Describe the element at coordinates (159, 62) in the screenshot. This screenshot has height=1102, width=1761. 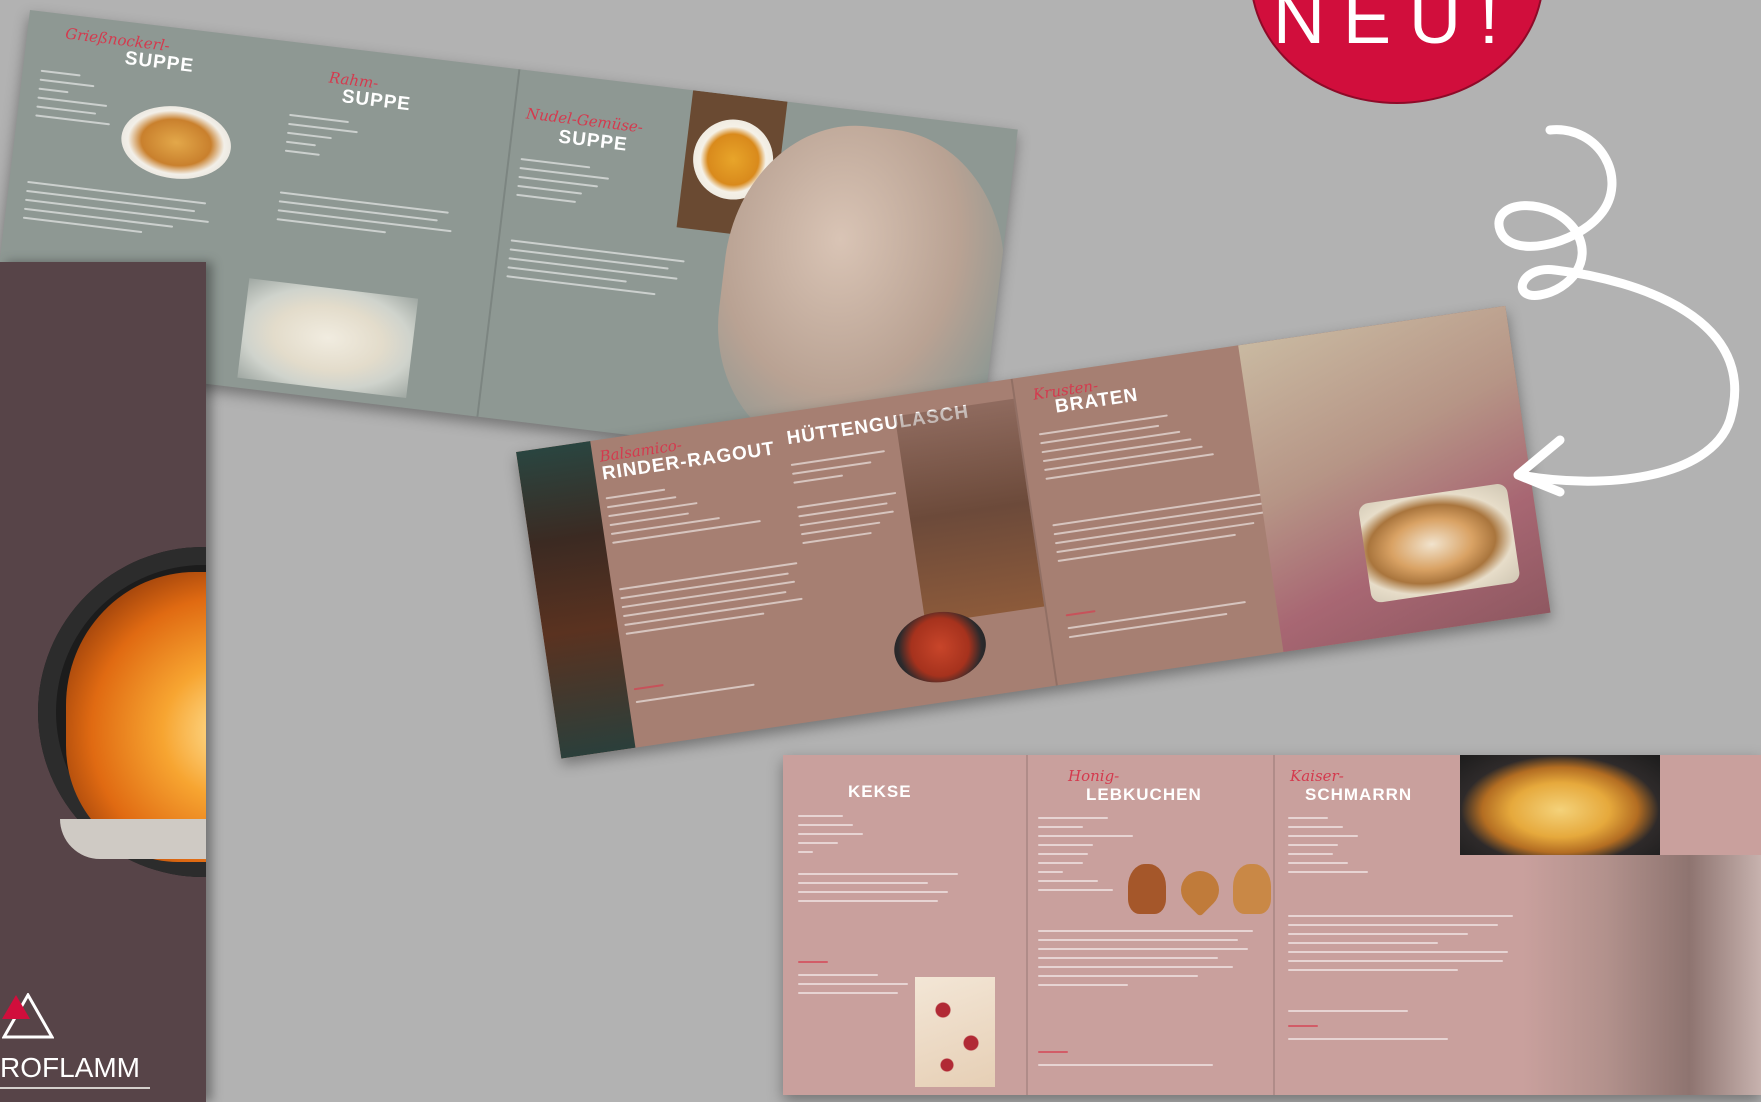
I see `recipe-title-griessnockerl-suppe: SUPPE` at that location.